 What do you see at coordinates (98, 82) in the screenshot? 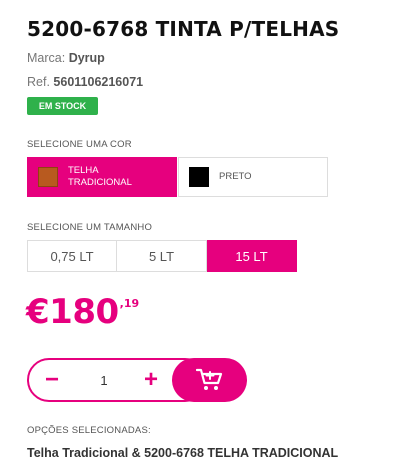
I see `ref-value: 5601106216071` at bounding box center [98, 82].